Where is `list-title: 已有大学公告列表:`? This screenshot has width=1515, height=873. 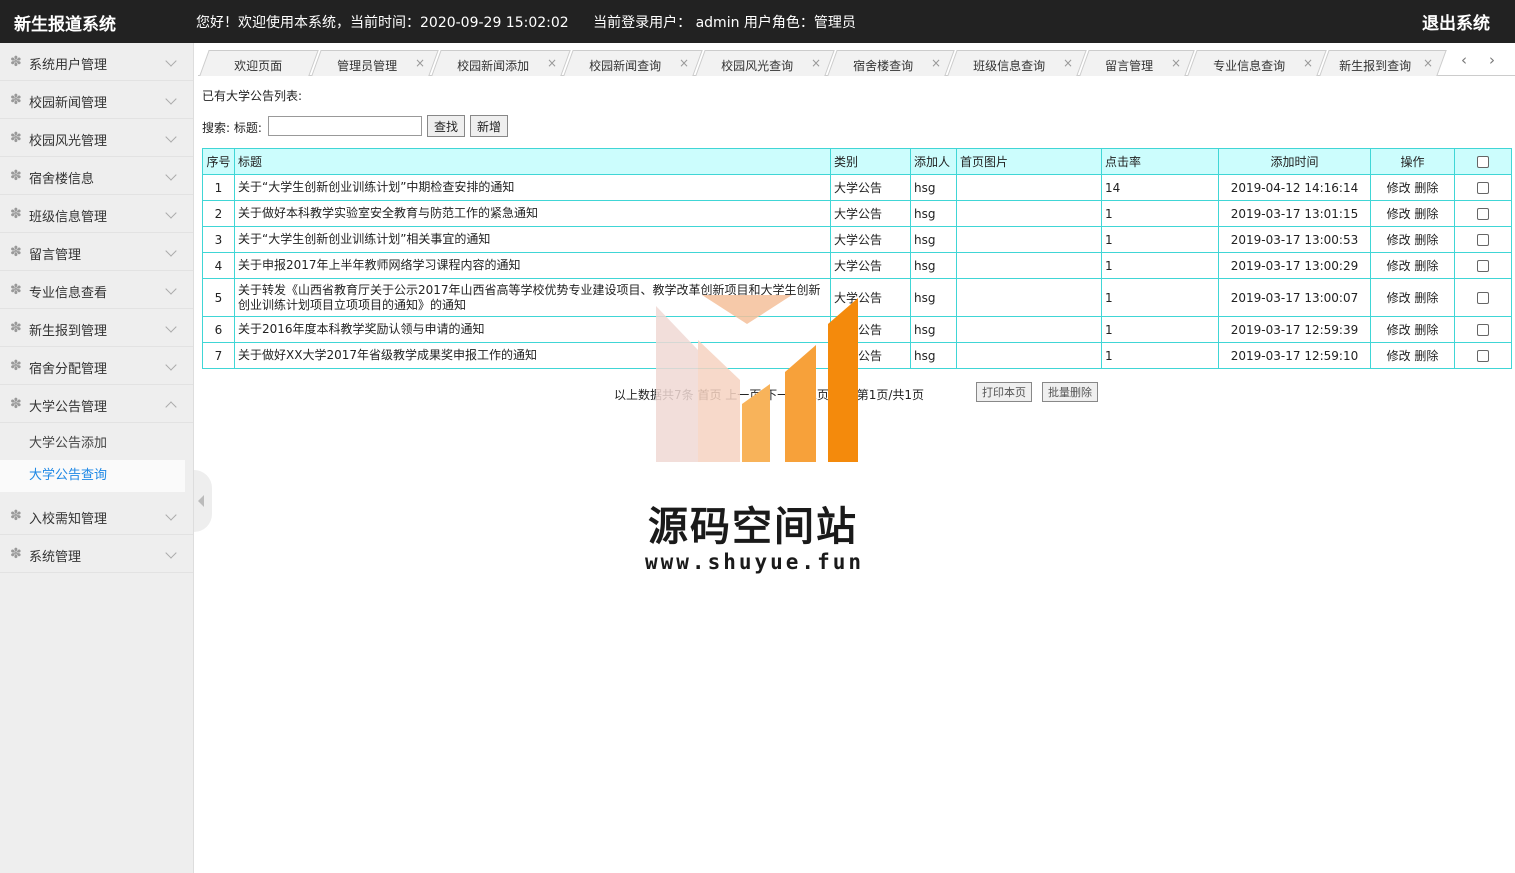 list-title: 已有大学公告列表: is located at coordinates (252, 96).